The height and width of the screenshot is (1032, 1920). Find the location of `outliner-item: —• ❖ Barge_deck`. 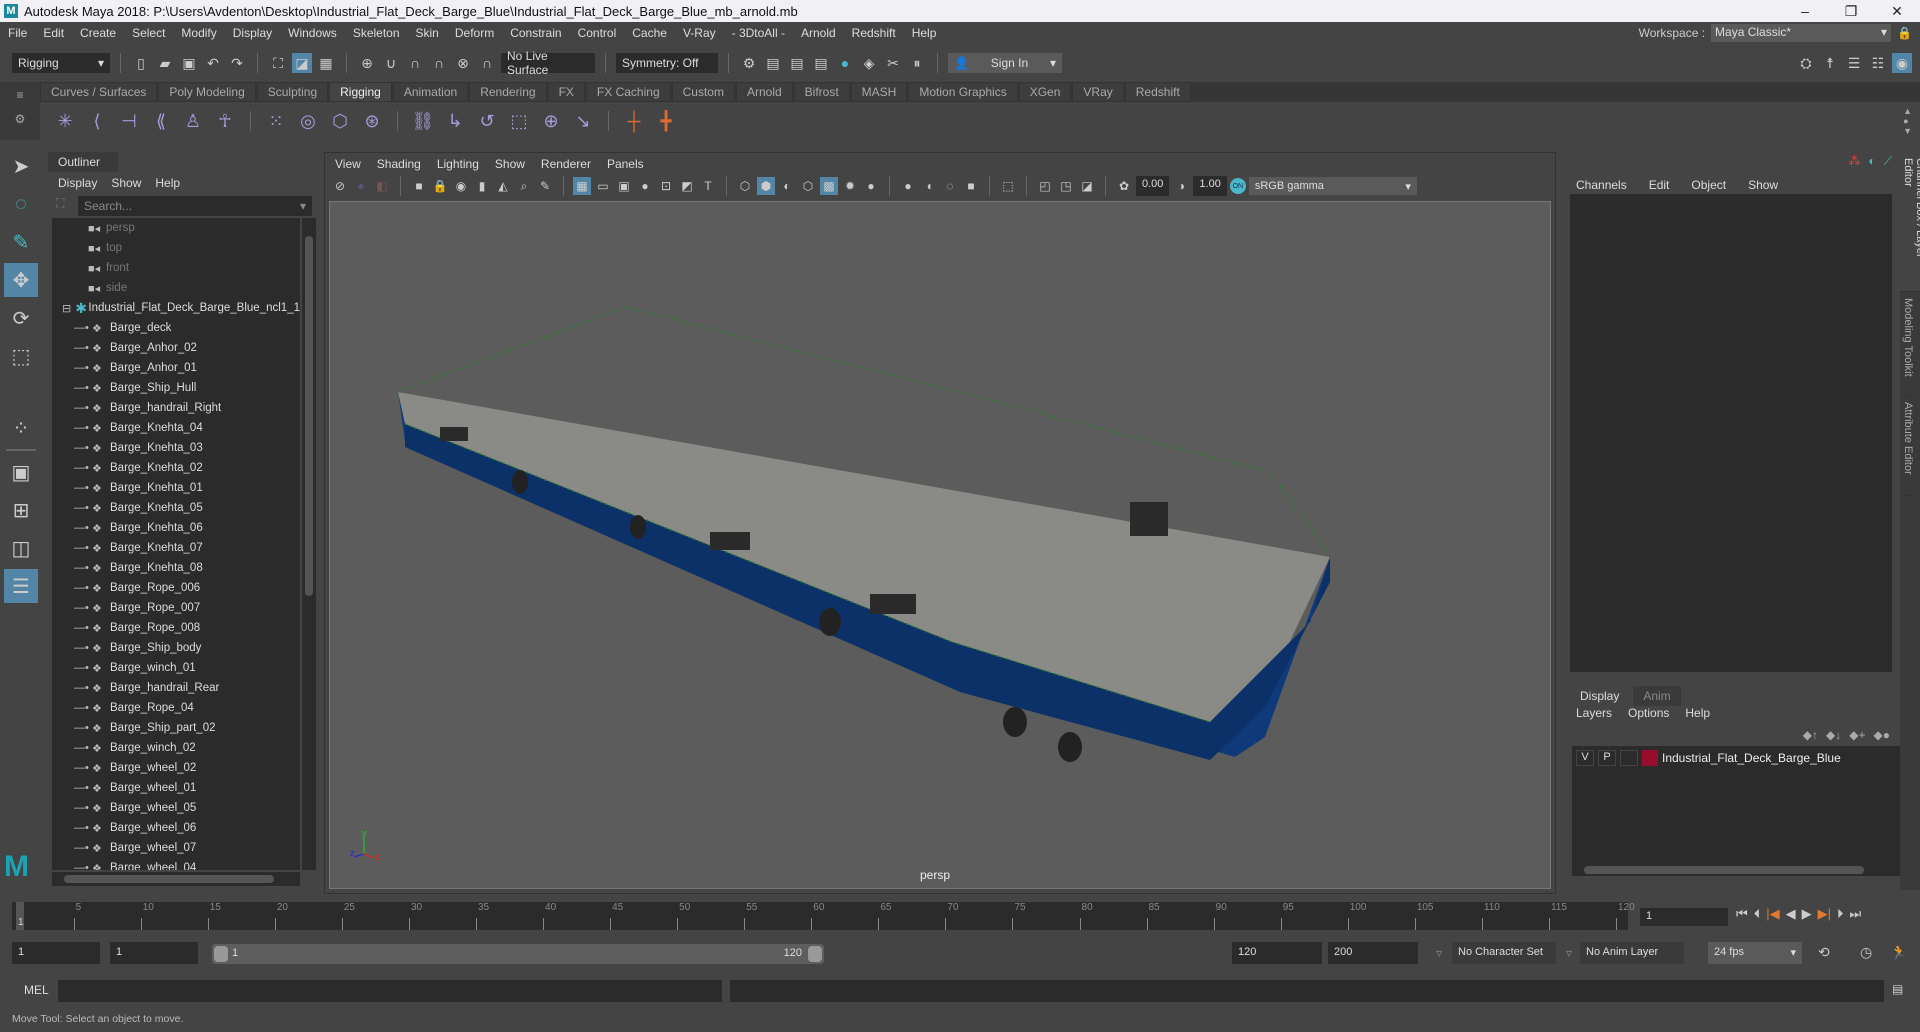

outliner-item: —• ❖ Barge_deck is located at coordinates (176, 328).